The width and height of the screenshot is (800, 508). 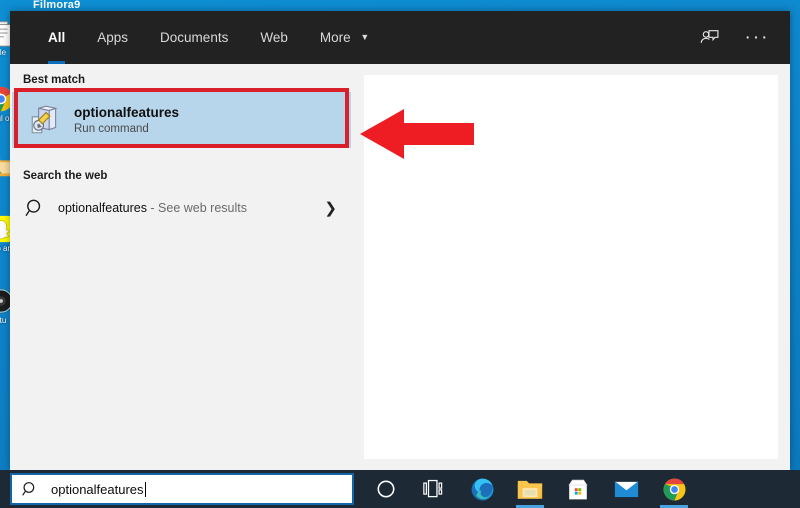 I want to click on taskbar-search-text-wrapper: optionalfeatures, so click(x=98, y=489).